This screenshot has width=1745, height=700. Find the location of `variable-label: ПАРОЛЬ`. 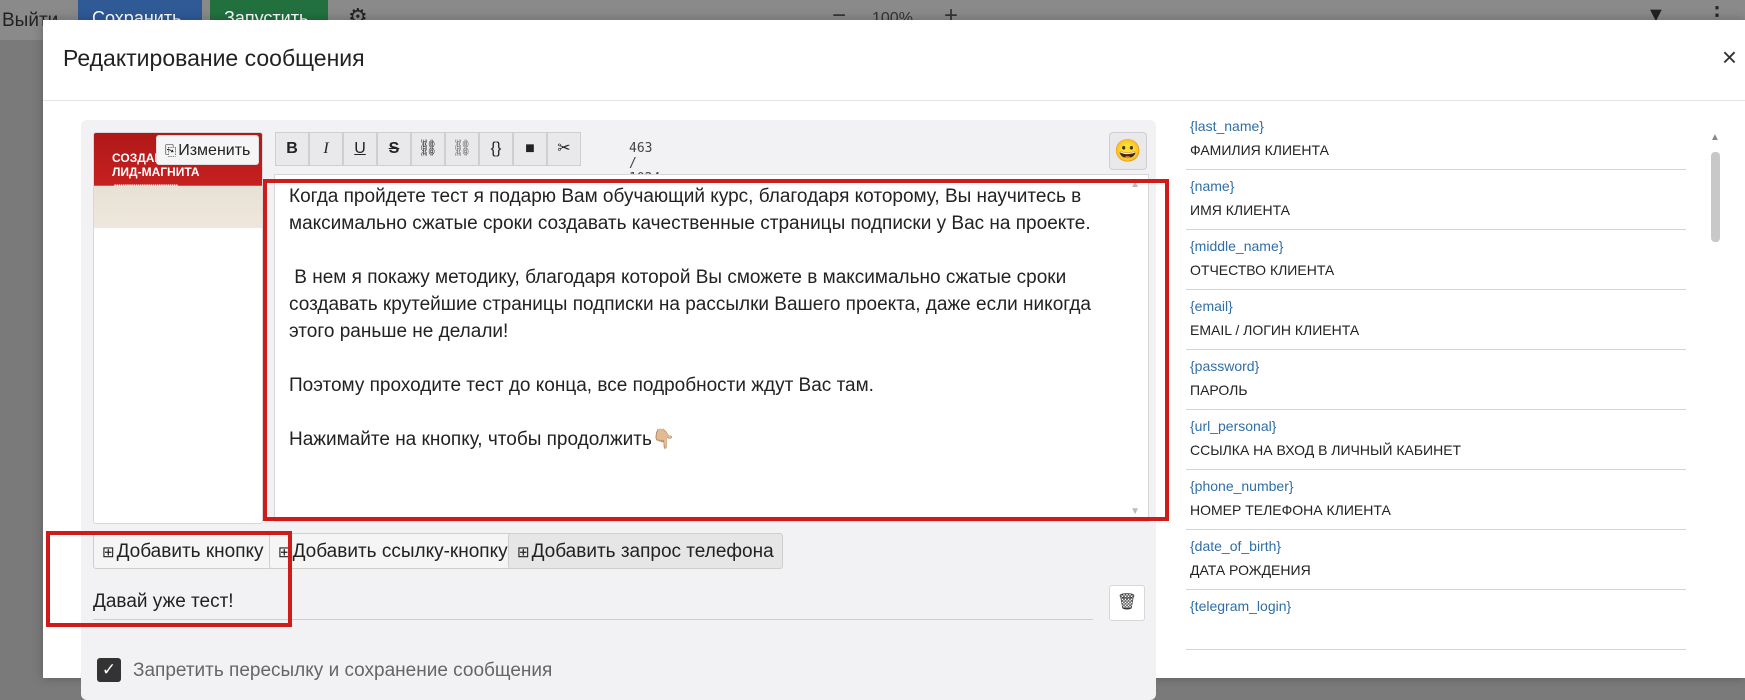

variable-label: ПАРОЛЬ is located at coordinates (1219, 390).